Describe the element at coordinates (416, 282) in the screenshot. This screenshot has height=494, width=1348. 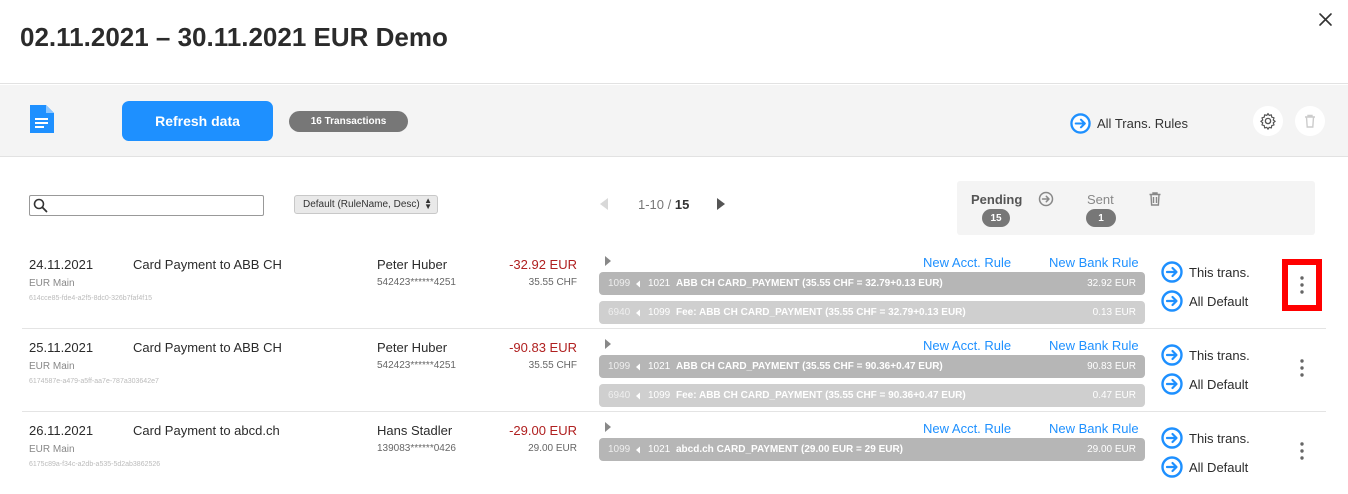
I see `card-number: 542423******4251` at that location.